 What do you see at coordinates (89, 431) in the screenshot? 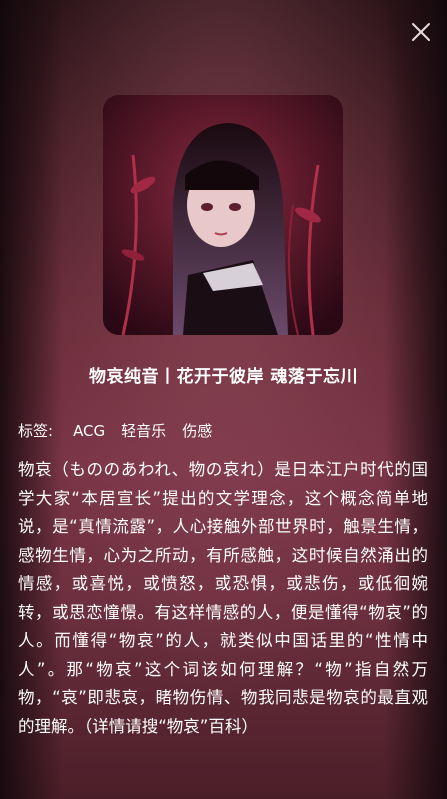
I see `tag-acg: ACG` at bounding box center [89, 431].